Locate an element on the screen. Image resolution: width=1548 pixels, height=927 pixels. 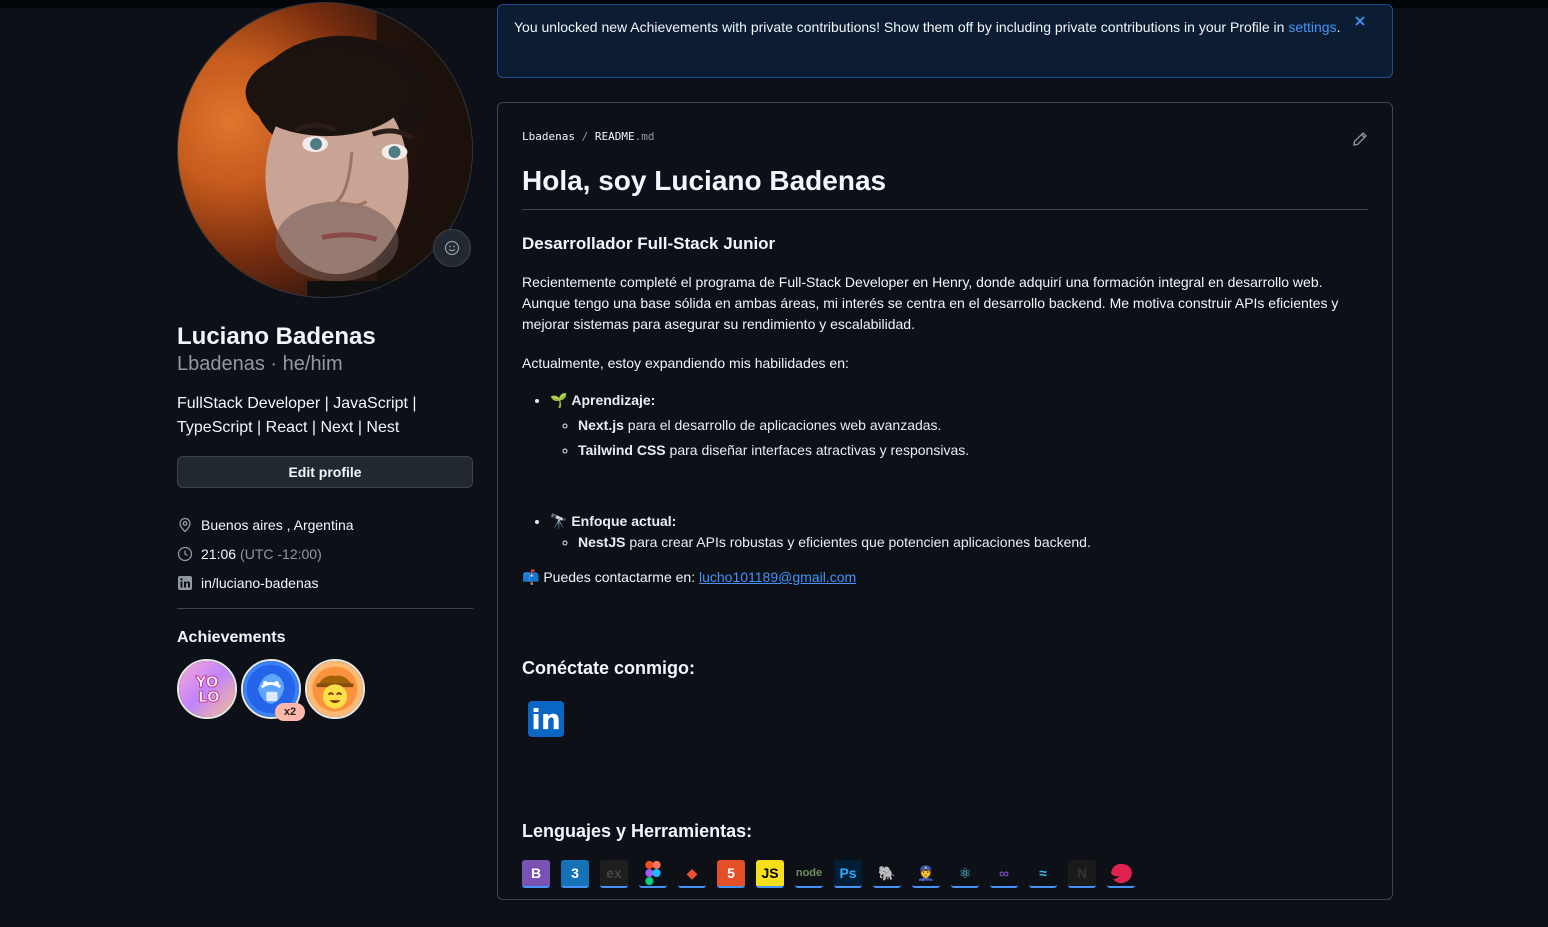
tool-item: Ps is located at coordinates (853, 878).